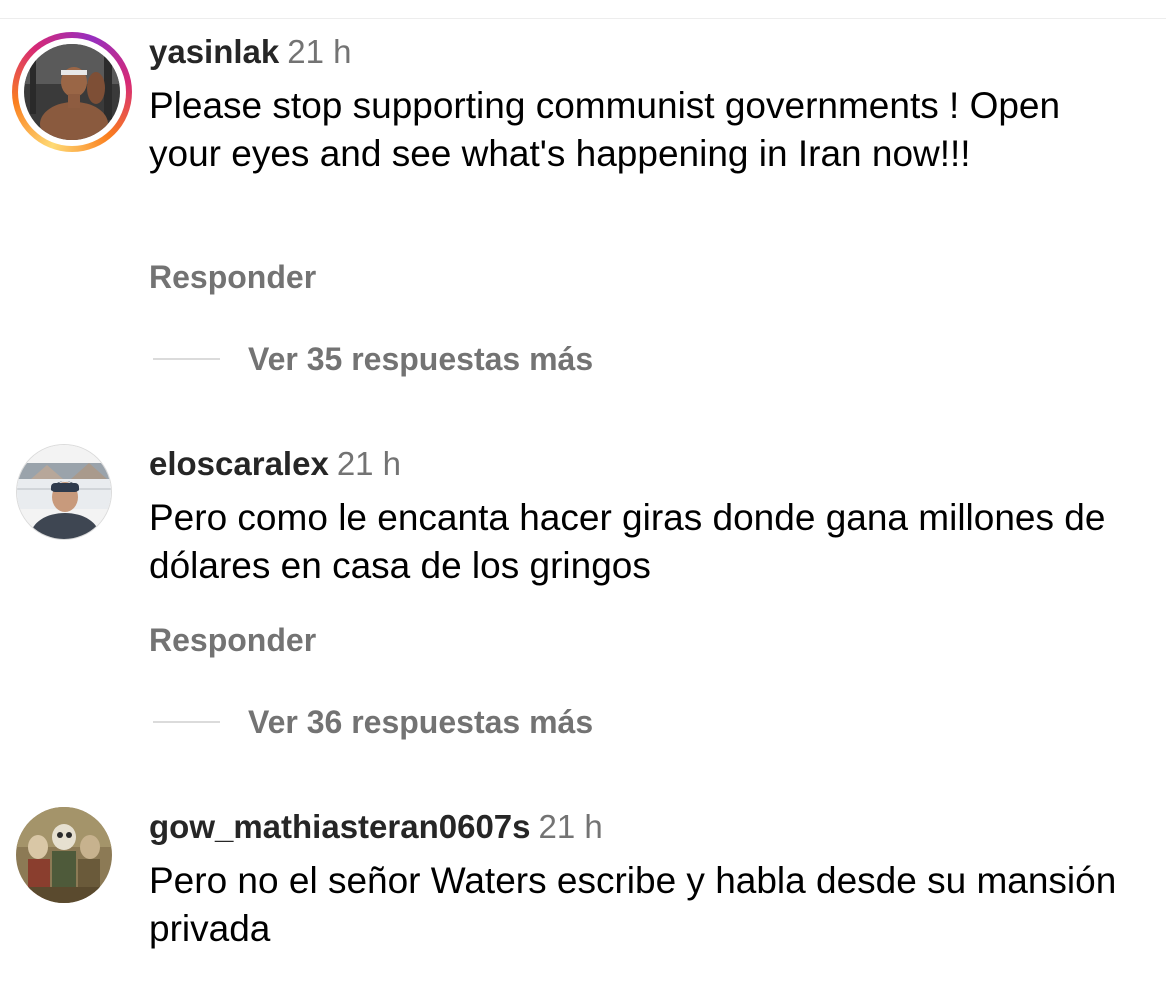 The height and width of the screenshot is (981, 1166). Describe the element at coordinates (239, 463) in the screenshot. I see `username: eloscaralex` at that location.